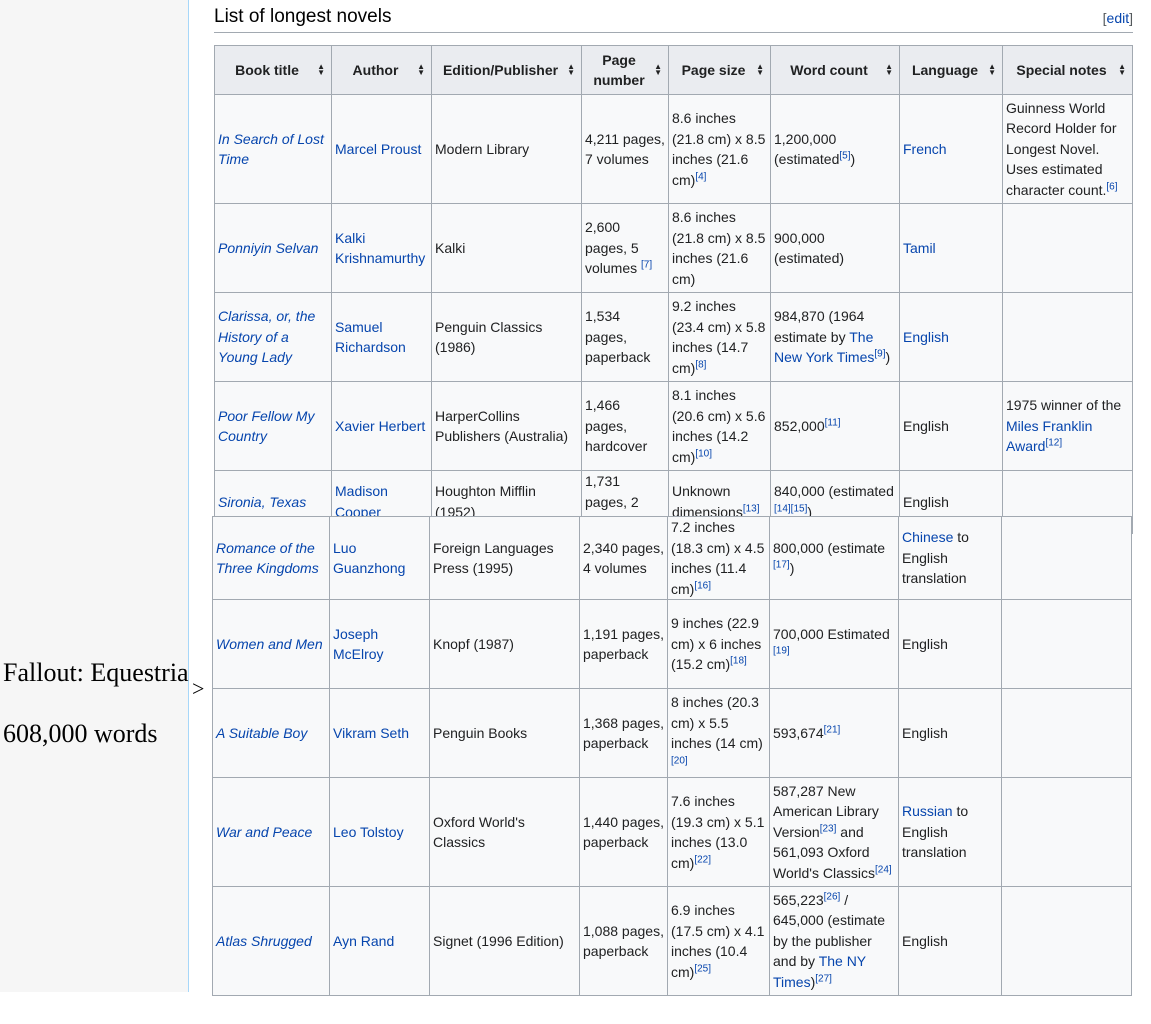 The image size is (1151, 1024). Describe the element at coordinates (927, 537) in the screenshot. I see `language-link: Chinese` at that location.